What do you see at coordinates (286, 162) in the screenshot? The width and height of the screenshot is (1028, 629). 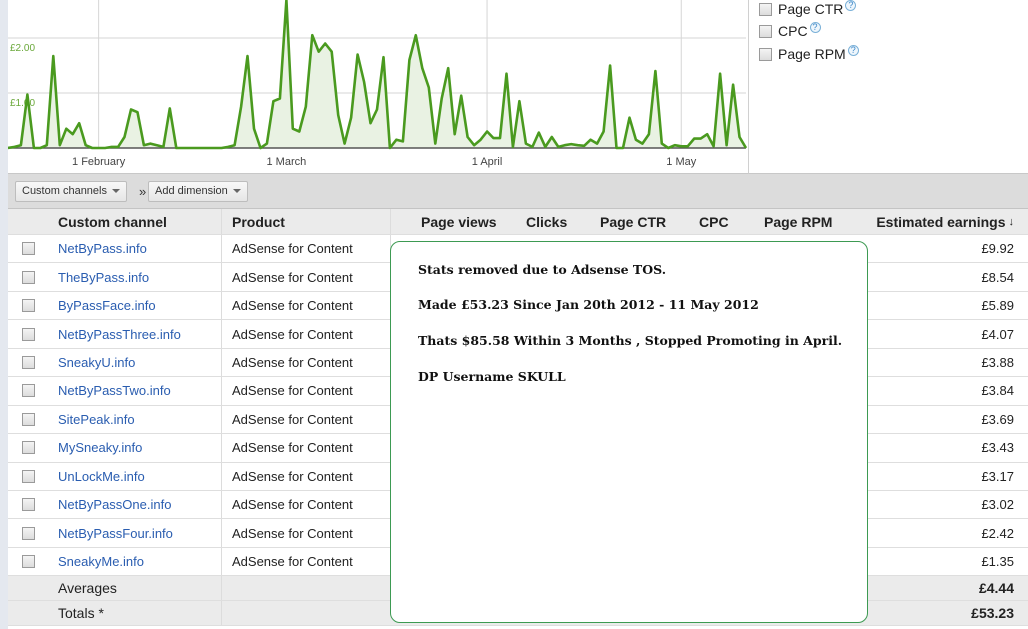 I see `x-tick-label: 1 March` at bounding box center [286, 162].